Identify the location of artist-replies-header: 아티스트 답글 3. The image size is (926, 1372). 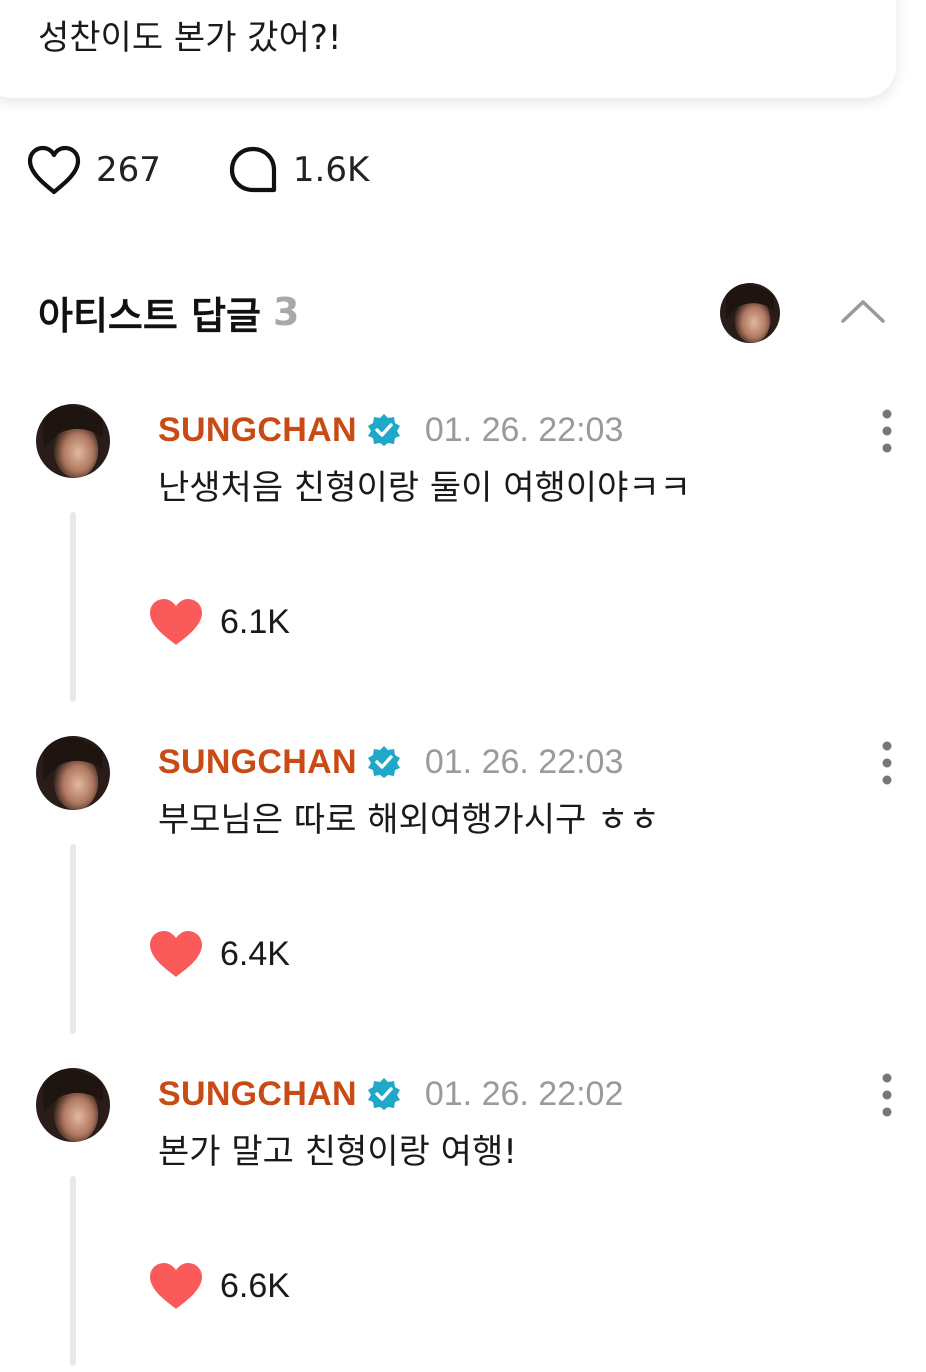
(168, 312).